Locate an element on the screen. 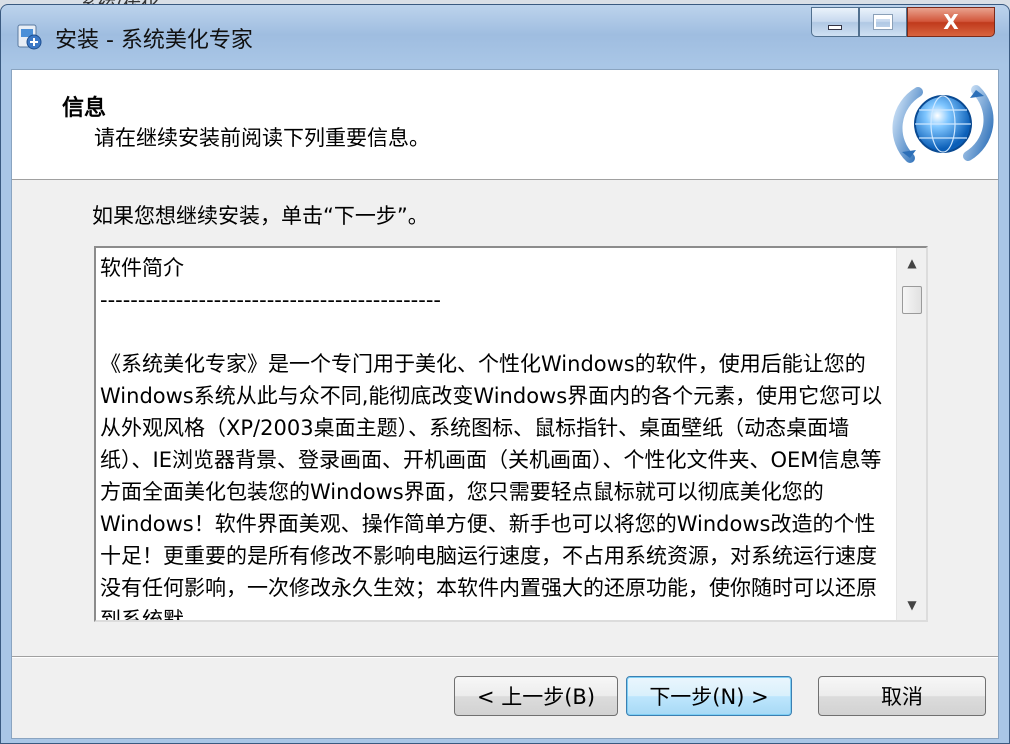 This screenshot has height=744, width=1010. maximize-button is located at coordinates (883, 22).